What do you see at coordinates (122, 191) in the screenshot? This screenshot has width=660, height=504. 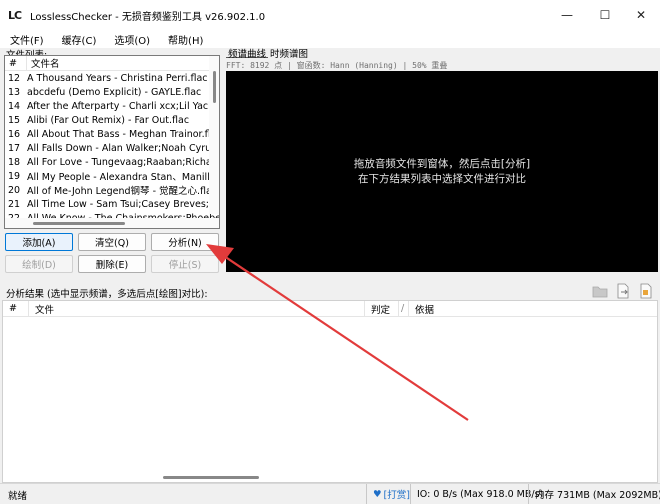 I see `file-row-name: All of Me-John Legend钢琴 - 觉醒之心.flac` at bounding box center [122, 191].